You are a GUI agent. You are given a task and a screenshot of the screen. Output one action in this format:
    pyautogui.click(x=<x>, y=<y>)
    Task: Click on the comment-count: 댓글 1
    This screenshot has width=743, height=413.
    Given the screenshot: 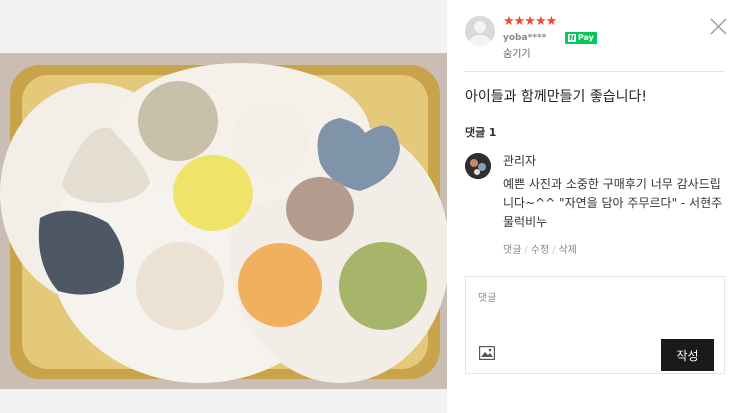 What is the action you would take?
    pyautogui.click(x=481, y=132)
    